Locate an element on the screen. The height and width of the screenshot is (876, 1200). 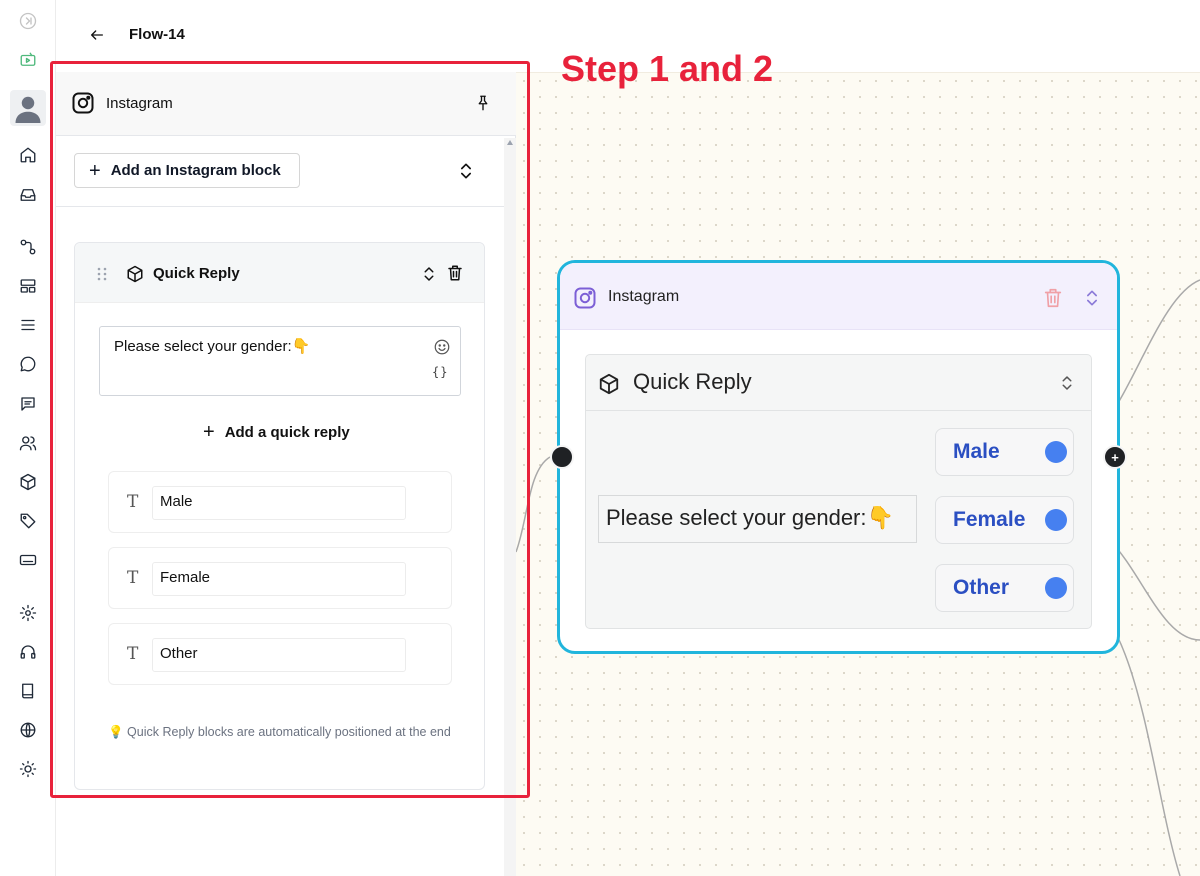
node-reply-label: Female is located at coordinates (989, 519).